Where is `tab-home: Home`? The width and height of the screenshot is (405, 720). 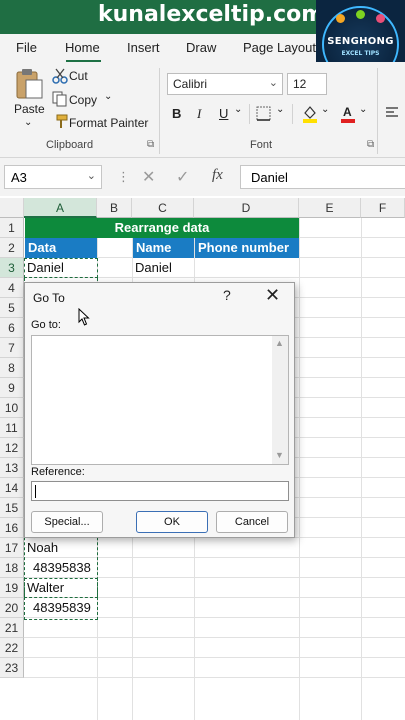 tab-home: Home is located at coordinates (82, 47).